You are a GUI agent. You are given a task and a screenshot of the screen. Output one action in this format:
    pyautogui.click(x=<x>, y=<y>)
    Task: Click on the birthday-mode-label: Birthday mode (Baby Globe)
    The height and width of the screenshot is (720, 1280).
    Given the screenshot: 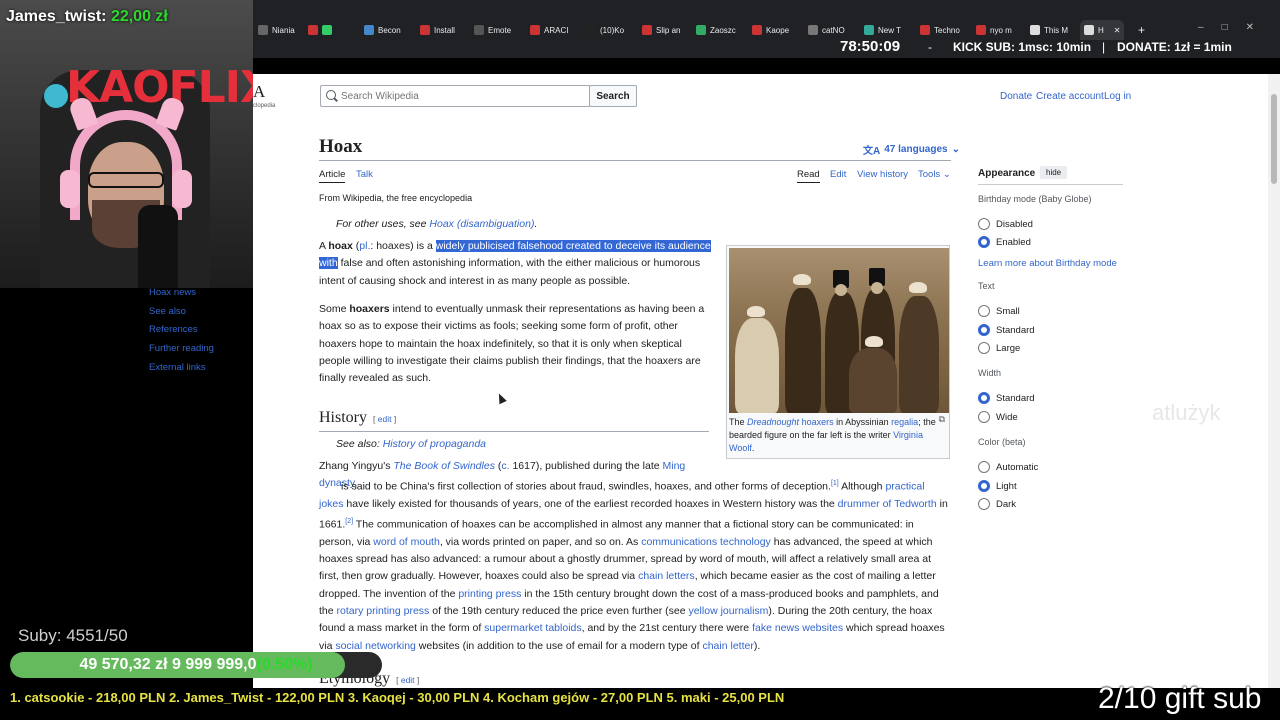 What is the action you would take?
    pyautogui.click(x=1035, y=199)
    